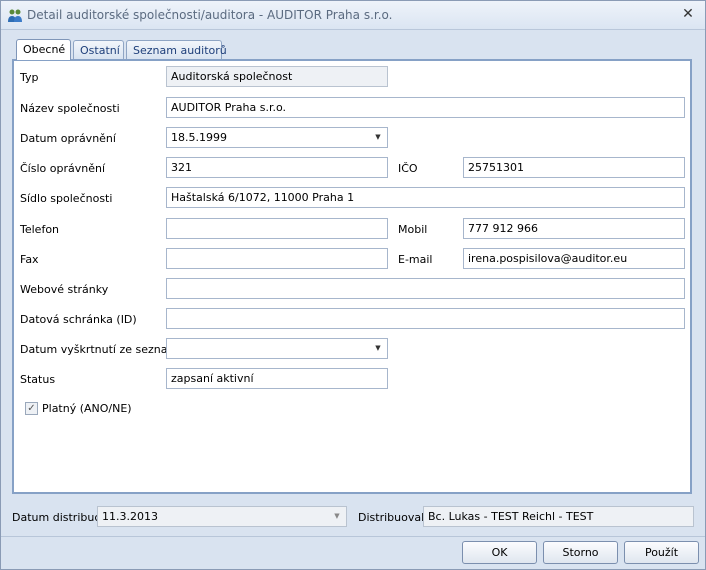 Image resolution: width=706 pixels, height=570 pixels. I want to click on sidlo-label: Sídlo společnosti, so click(66, 198).